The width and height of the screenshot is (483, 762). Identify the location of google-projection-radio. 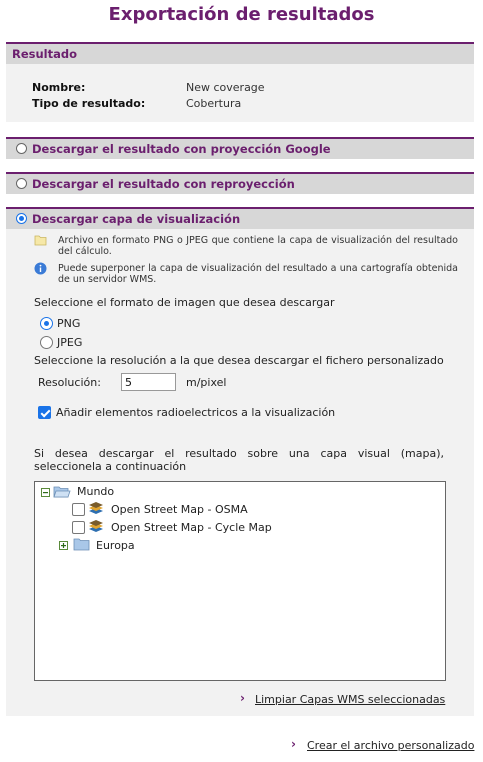
(21, 148).